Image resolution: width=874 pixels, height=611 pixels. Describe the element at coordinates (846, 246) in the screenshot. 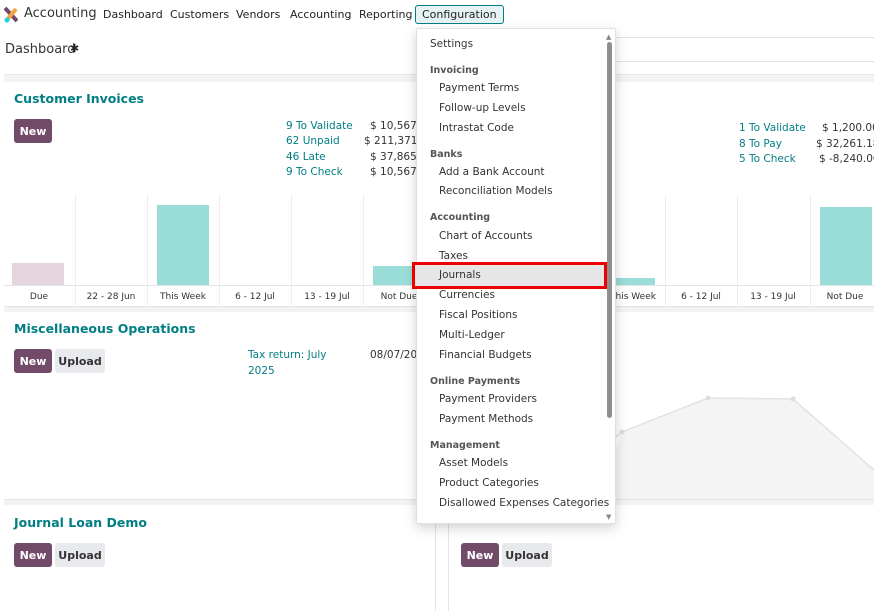

I see `chart-bar-not-due` at that location.